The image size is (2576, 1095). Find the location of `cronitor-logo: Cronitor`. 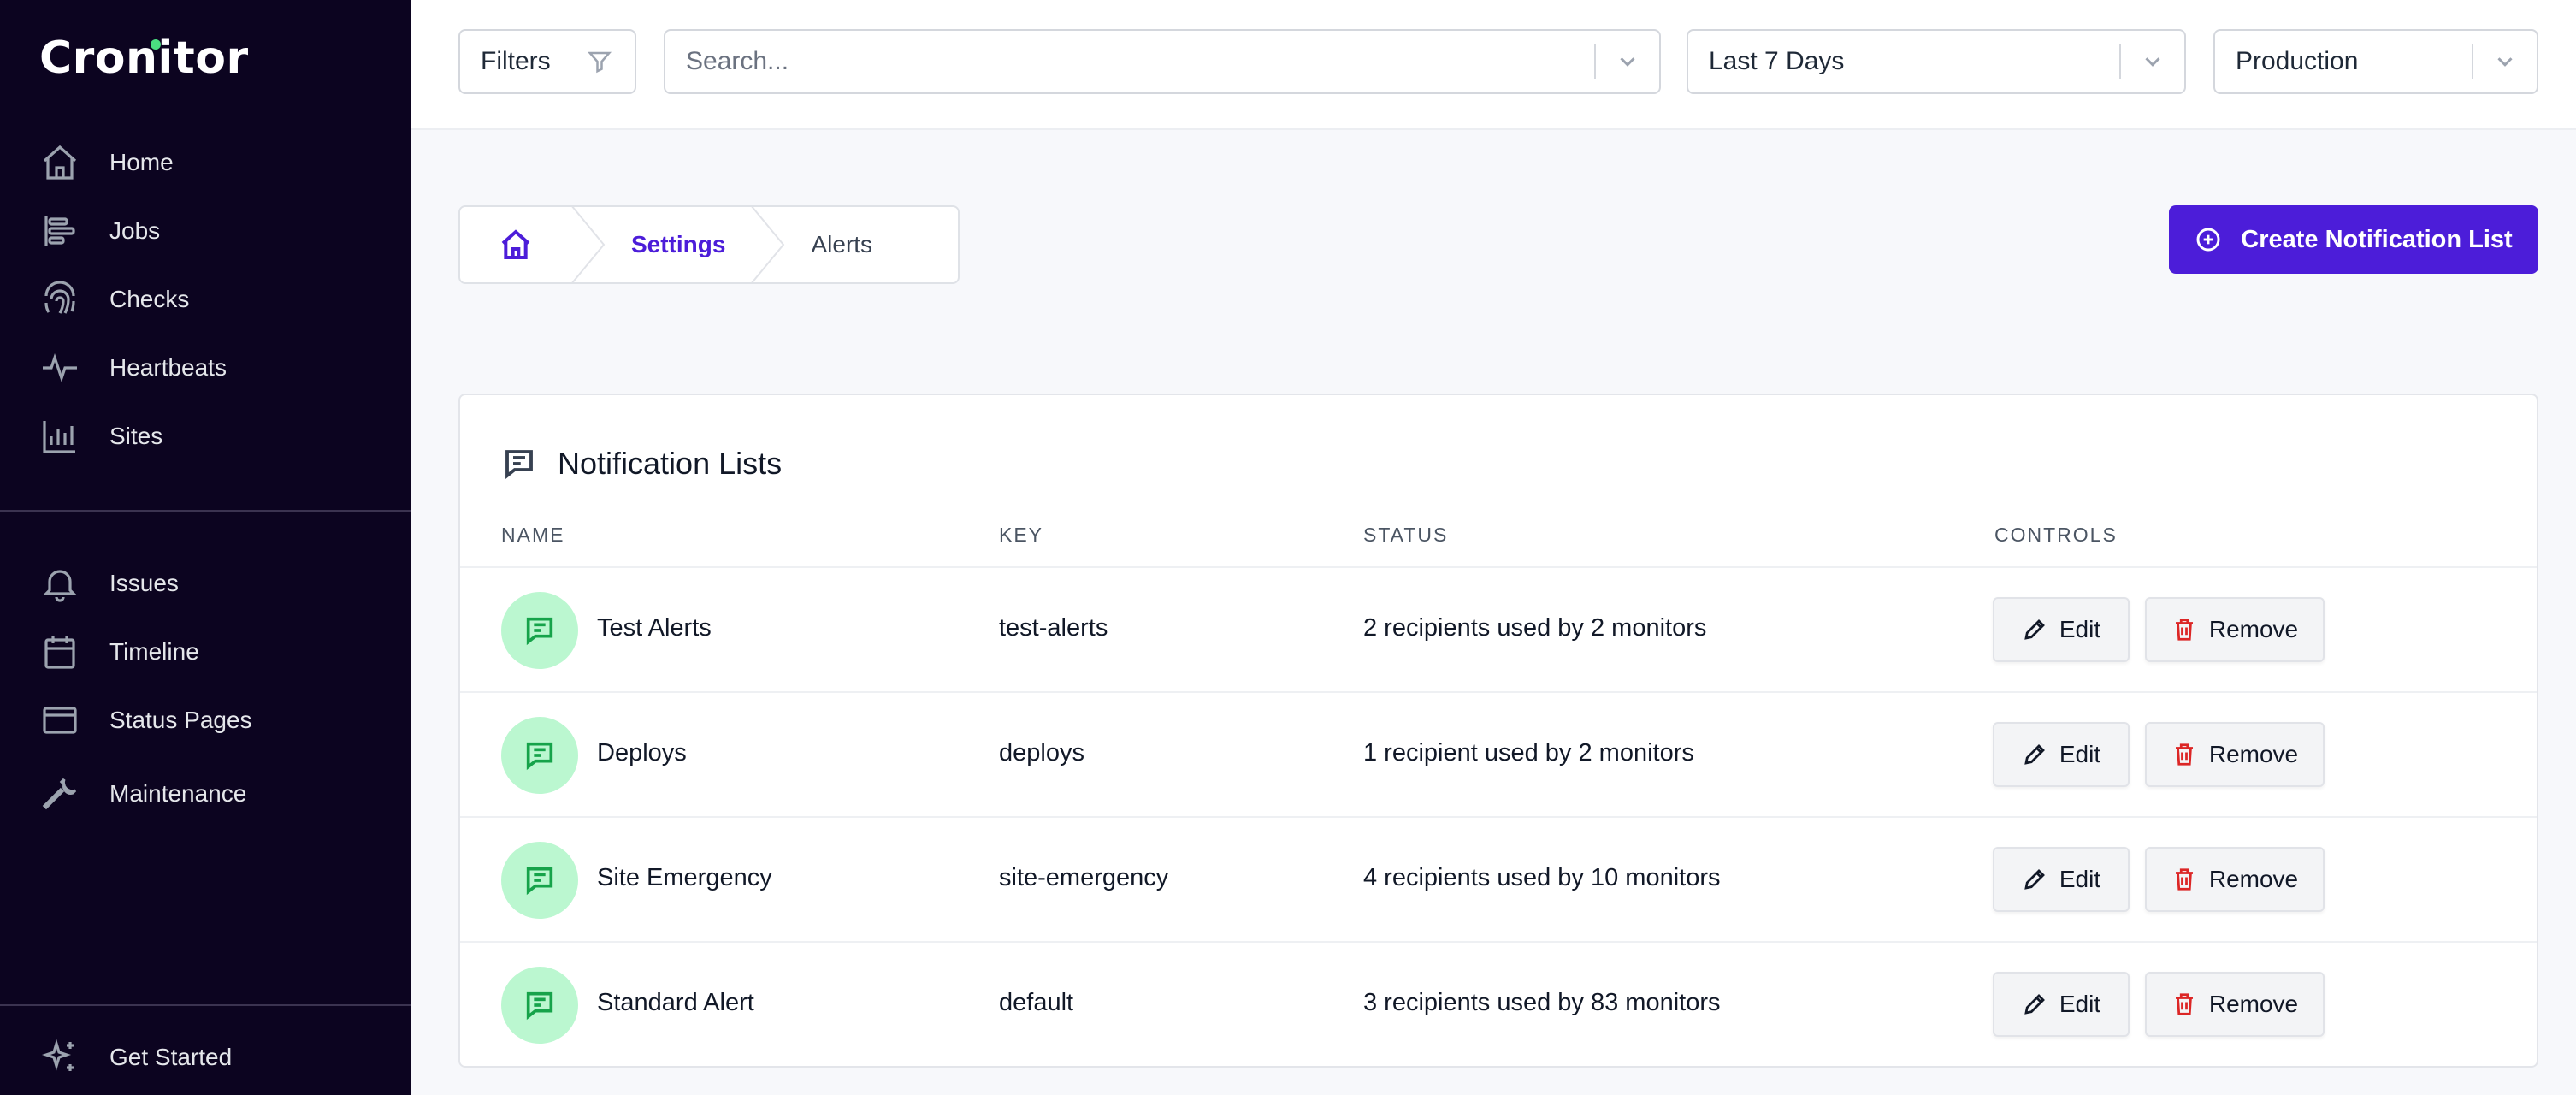

cronitor-logo: Cronitor is located at coordinates (144, 58).